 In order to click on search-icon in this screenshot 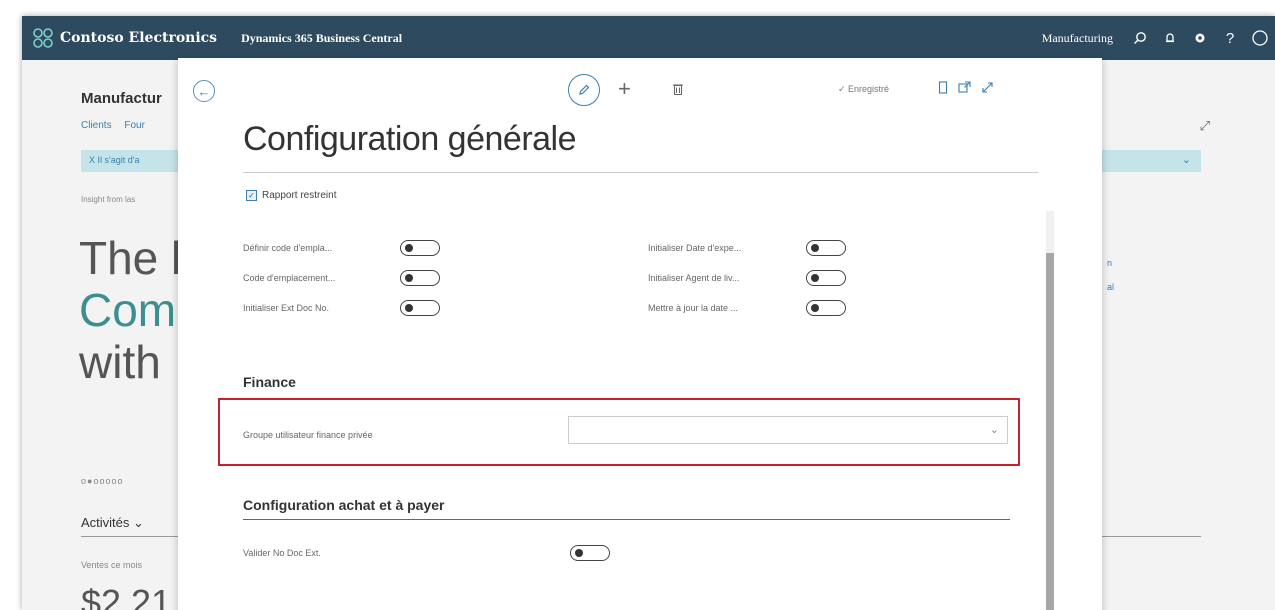, I will do `click(1140, 38)`.